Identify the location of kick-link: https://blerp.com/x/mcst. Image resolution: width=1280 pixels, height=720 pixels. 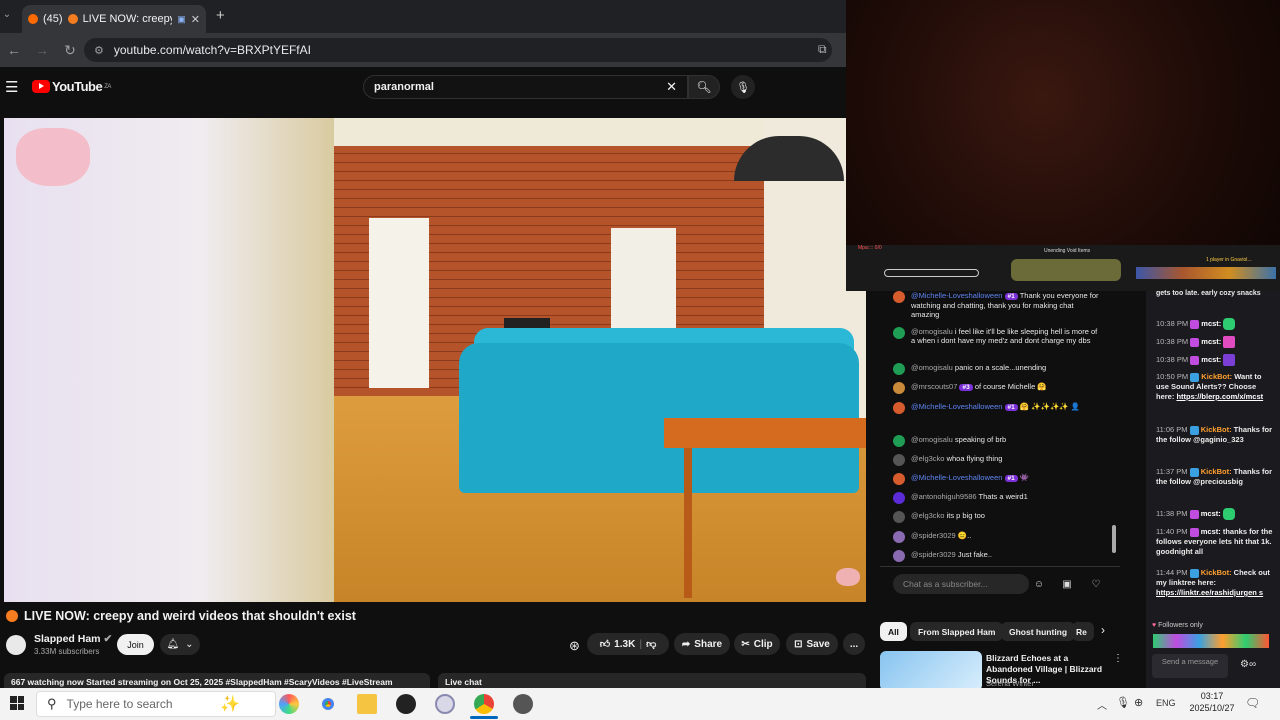
(1219, 396).